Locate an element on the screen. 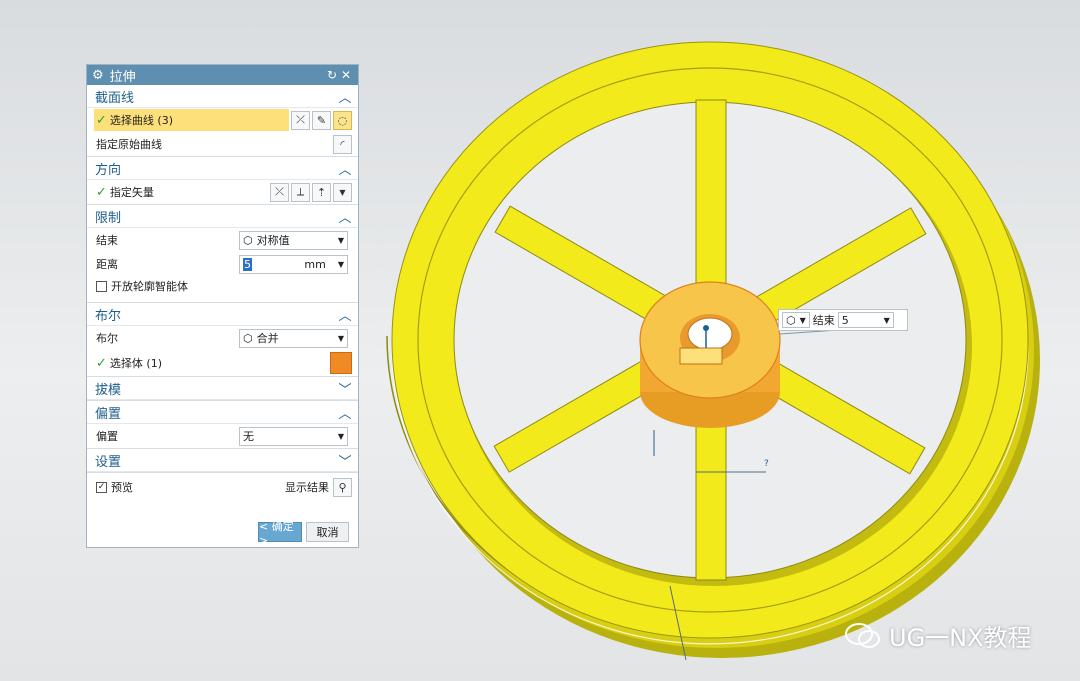 The height and width of the screenshot is (681, 1080). wechat-logo-icon is located at coordinates (862, 635).